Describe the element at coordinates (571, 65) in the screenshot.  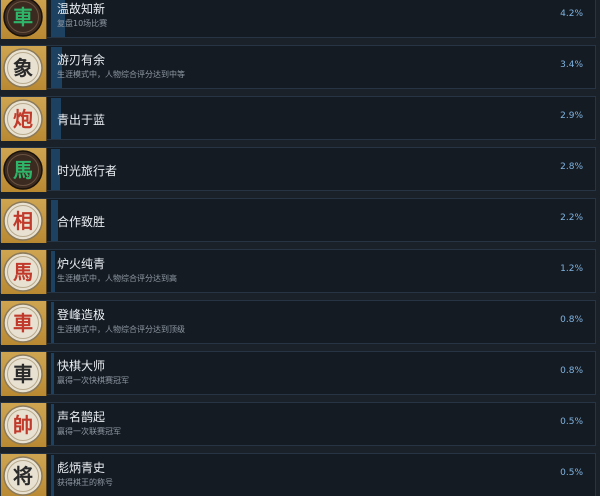
I see `unlock-percentage: 3.4%` at that location.